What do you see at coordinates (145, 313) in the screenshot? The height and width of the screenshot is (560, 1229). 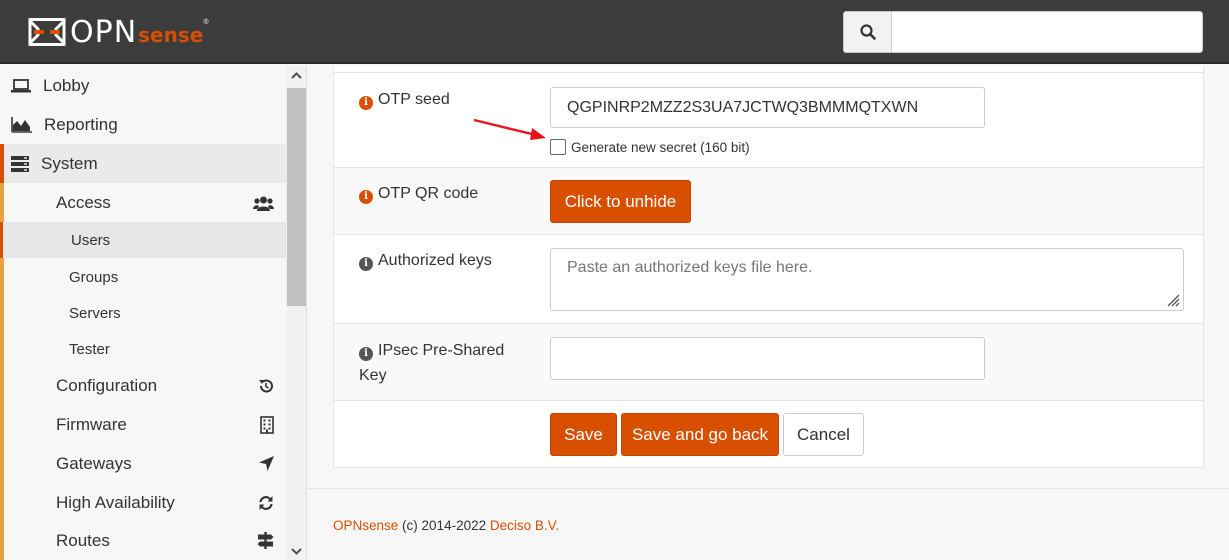 I see `sidebar-item-servers: Servers` at bounding box center [145, 313].